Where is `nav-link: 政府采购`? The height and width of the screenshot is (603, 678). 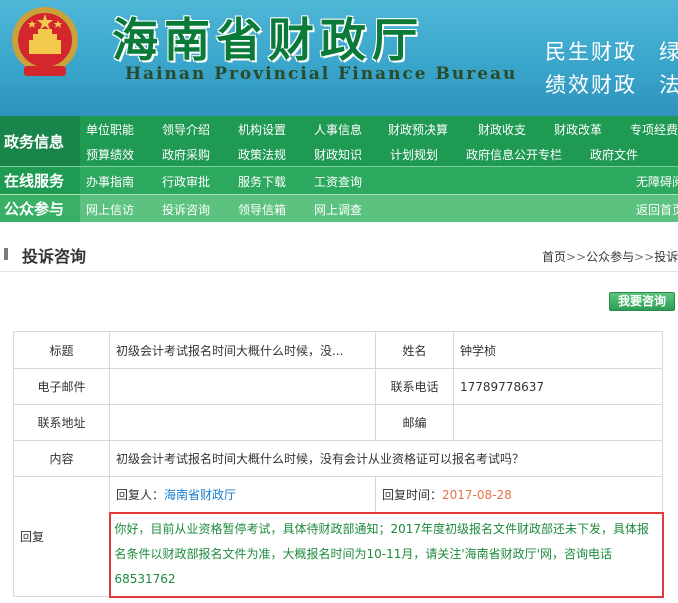 nav-link: 政府采购 is located at coordinates (186, 154).